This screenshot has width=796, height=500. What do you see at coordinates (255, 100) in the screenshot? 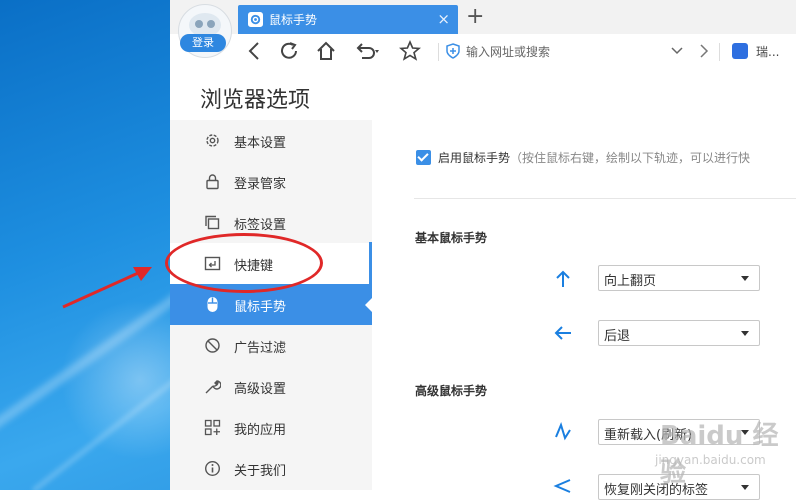
I see `page-title: 浏览器选项` at bounding box center [255, 100].